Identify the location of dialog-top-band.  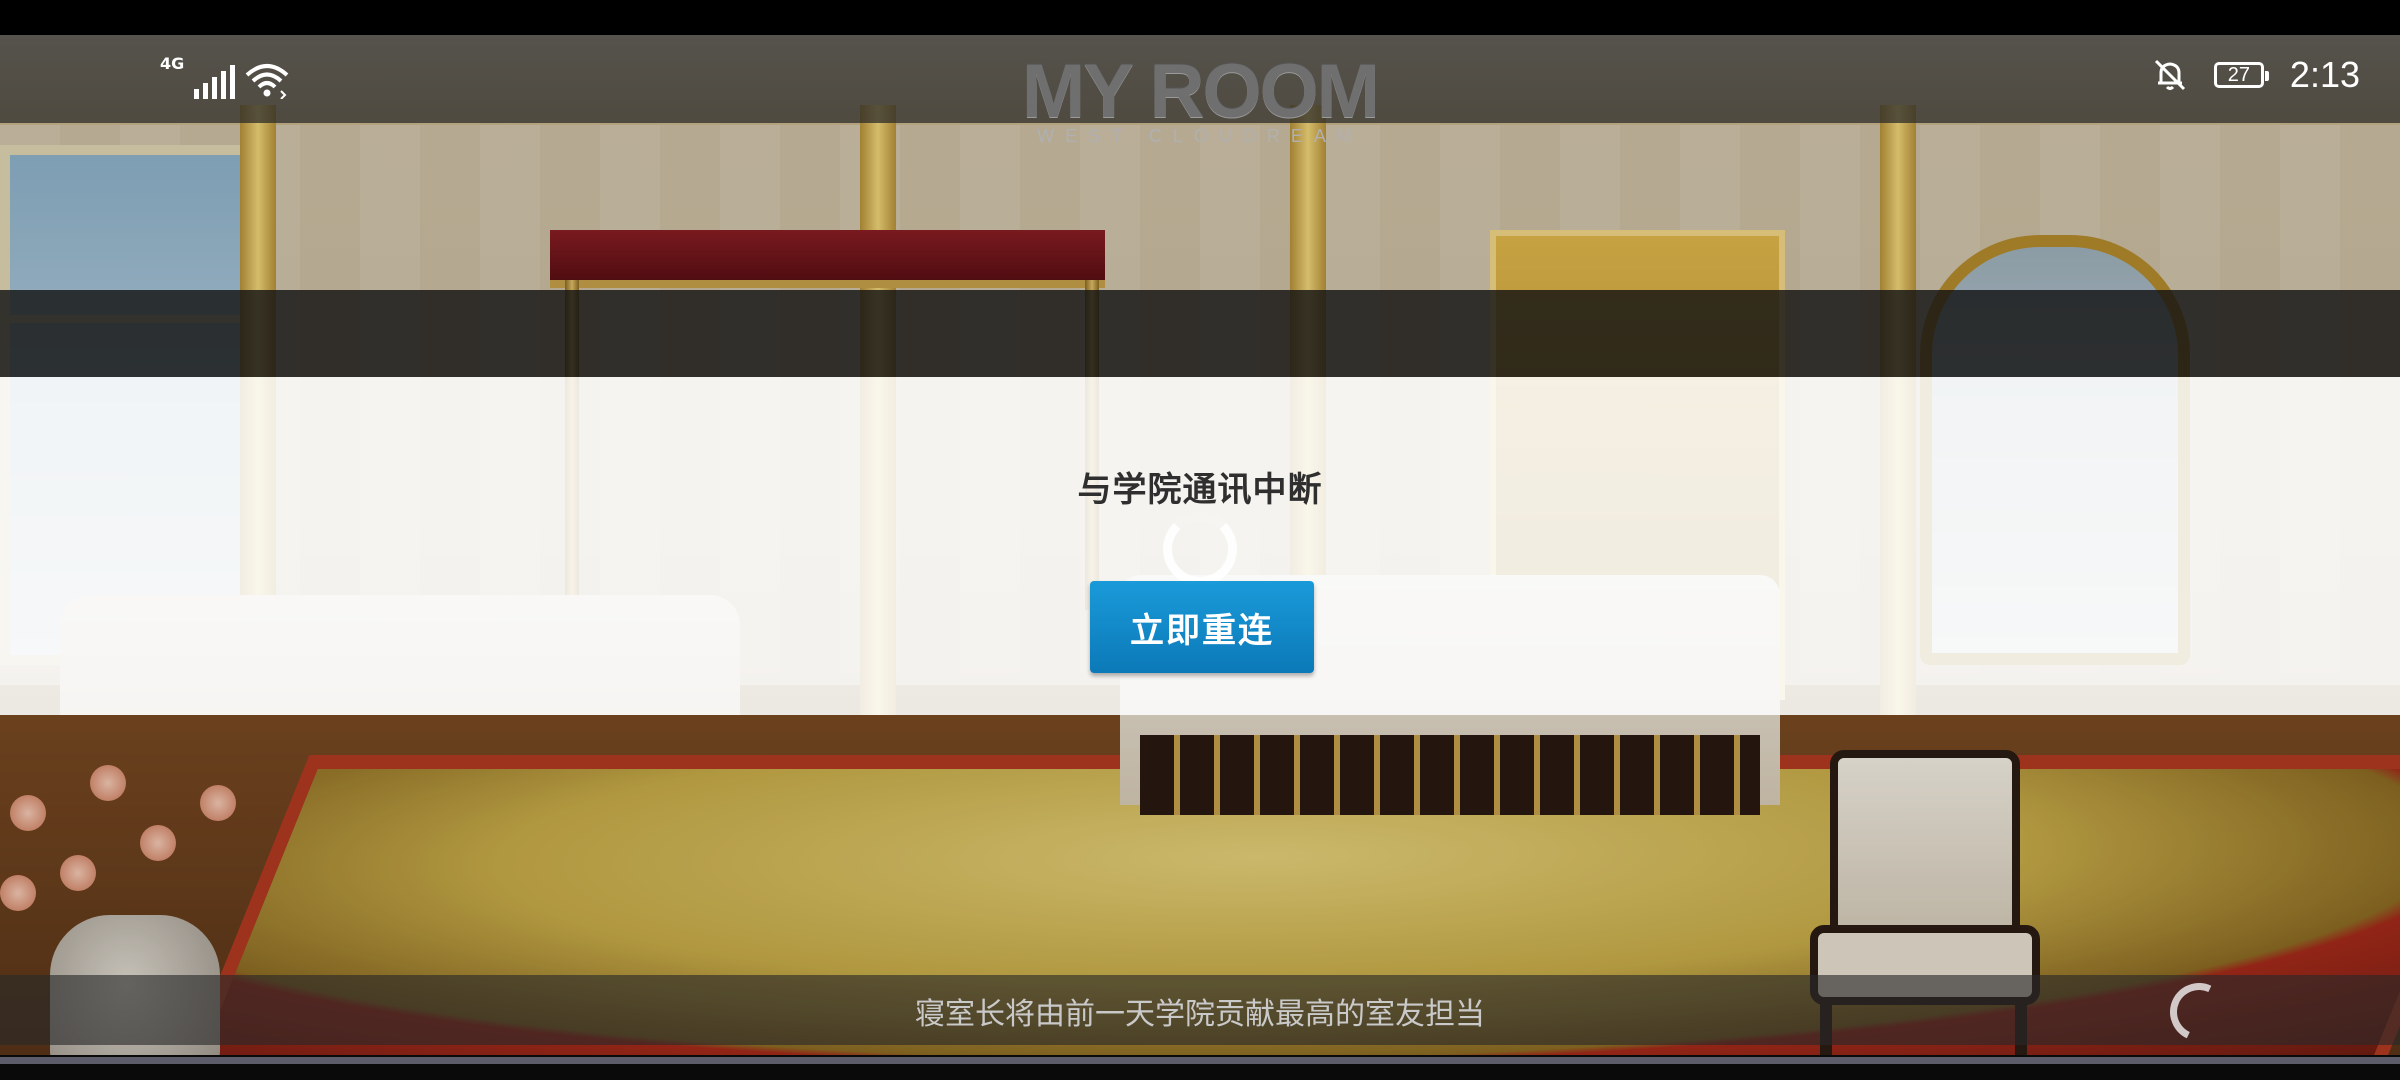
(1200, 333).